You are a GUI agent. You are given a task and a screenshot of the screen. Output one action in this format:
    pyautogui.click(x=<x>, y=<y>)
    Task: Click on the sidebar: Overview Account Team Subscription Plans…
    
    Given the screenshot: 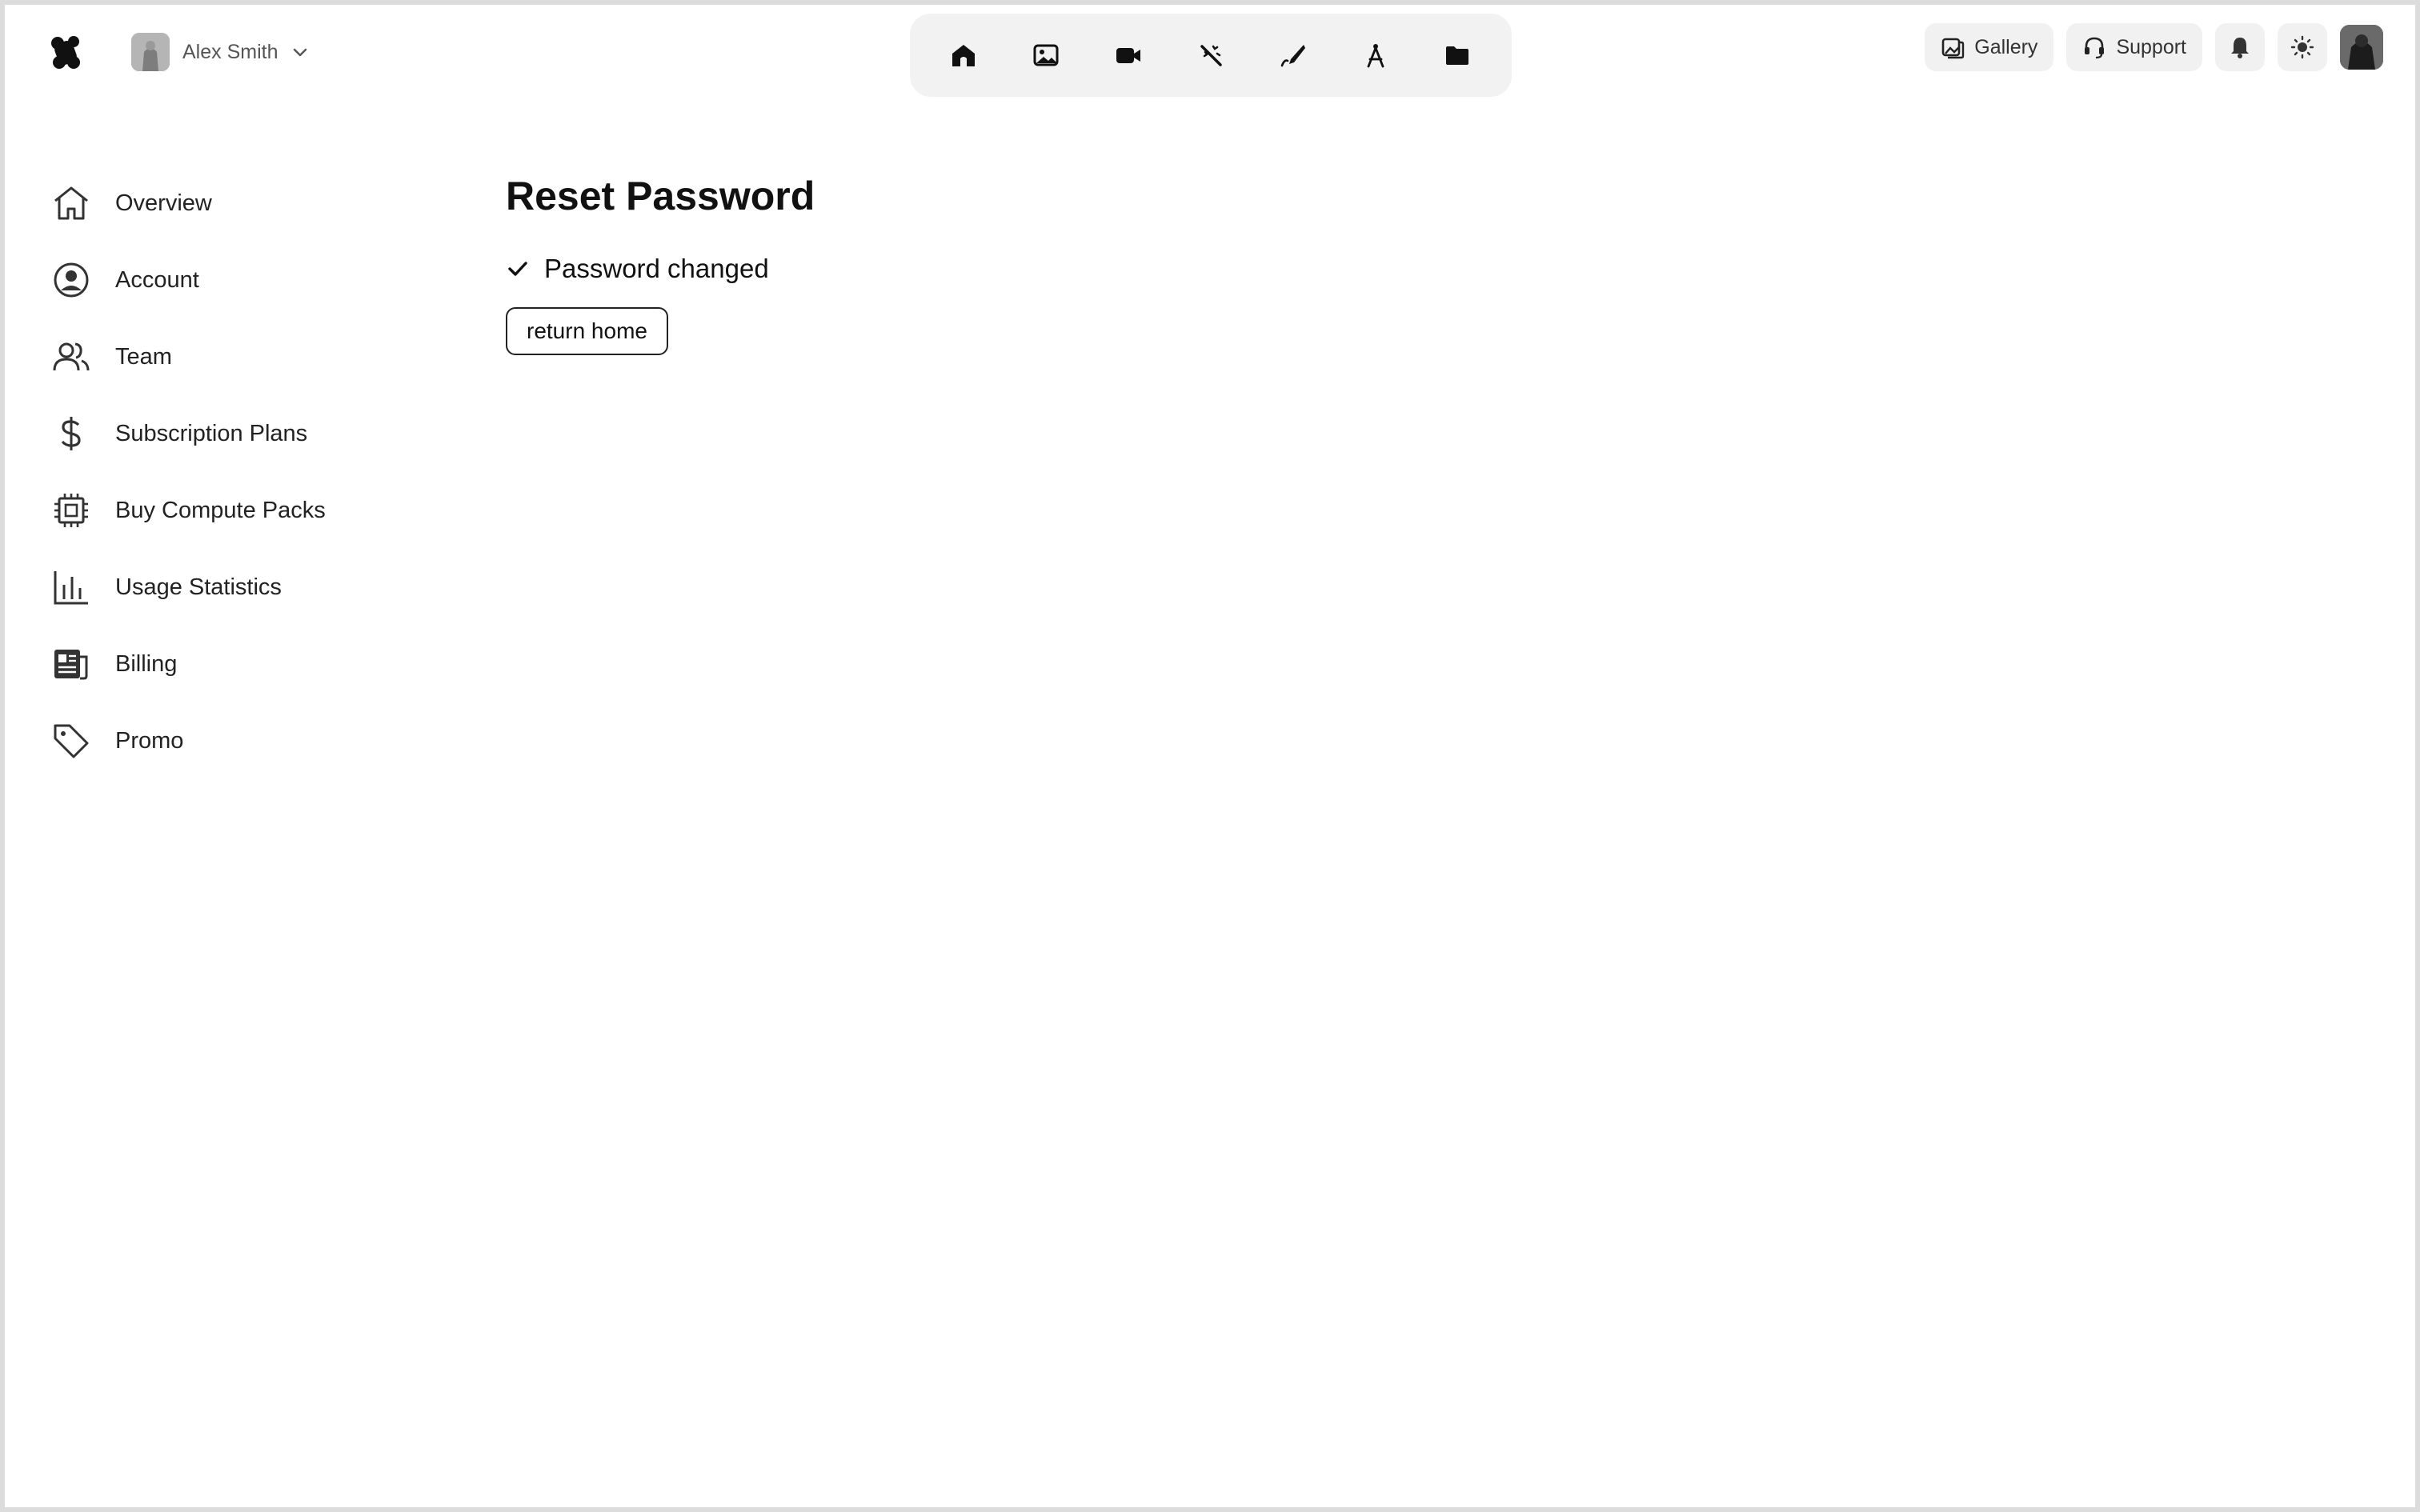 What is the action you would take?
    pyautogui.click(x=188, y=472)
    